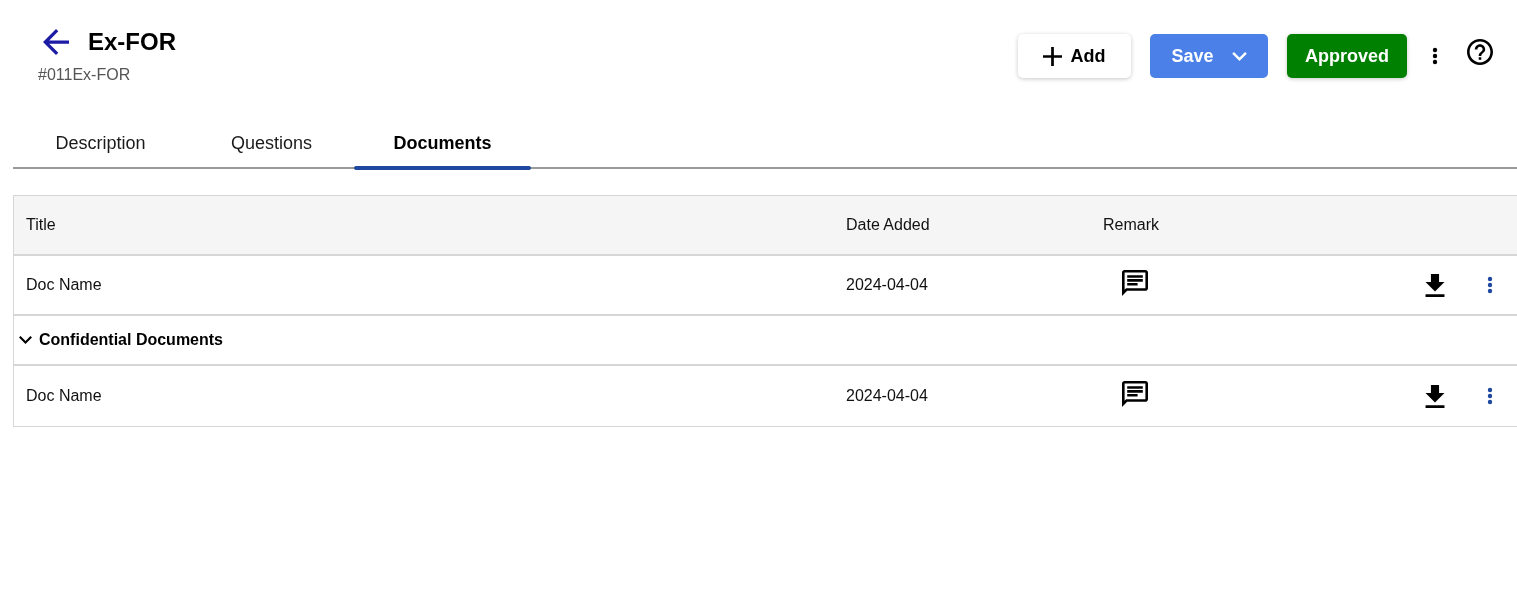 This screenshot has height=608, width=1517. I want to click on add-button: Add, so click(1074, 56).